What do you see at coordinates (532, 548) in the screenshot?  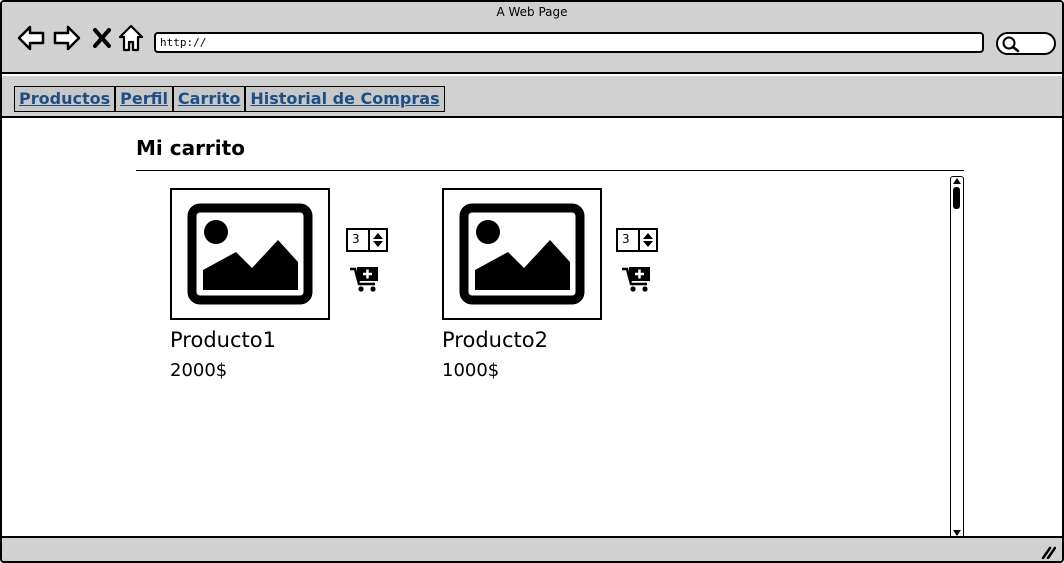 I see `status-bar` at bounding box center [532, 548].